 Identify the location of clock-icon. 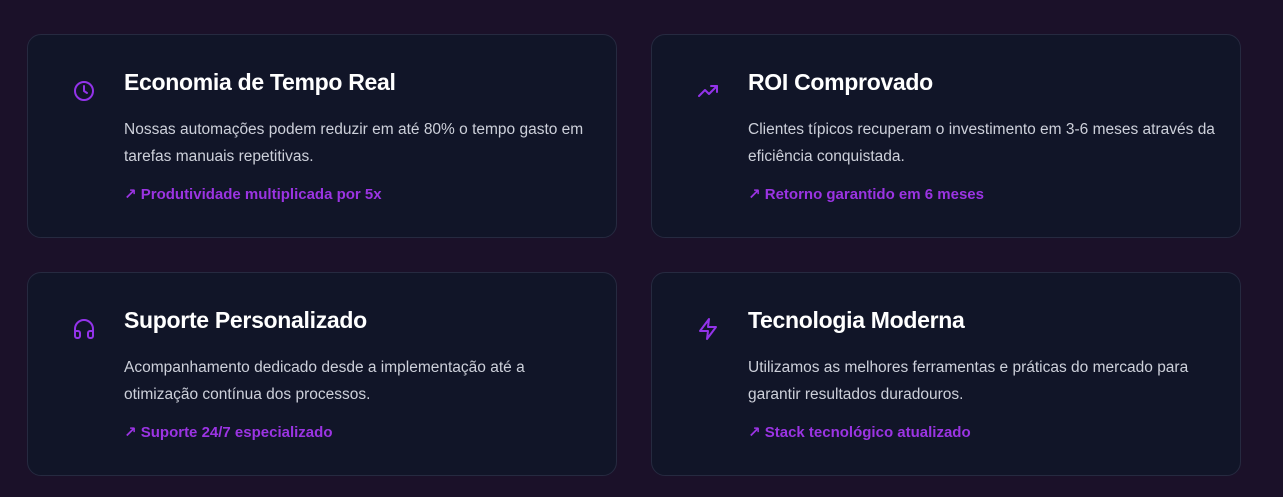
(84, 91).